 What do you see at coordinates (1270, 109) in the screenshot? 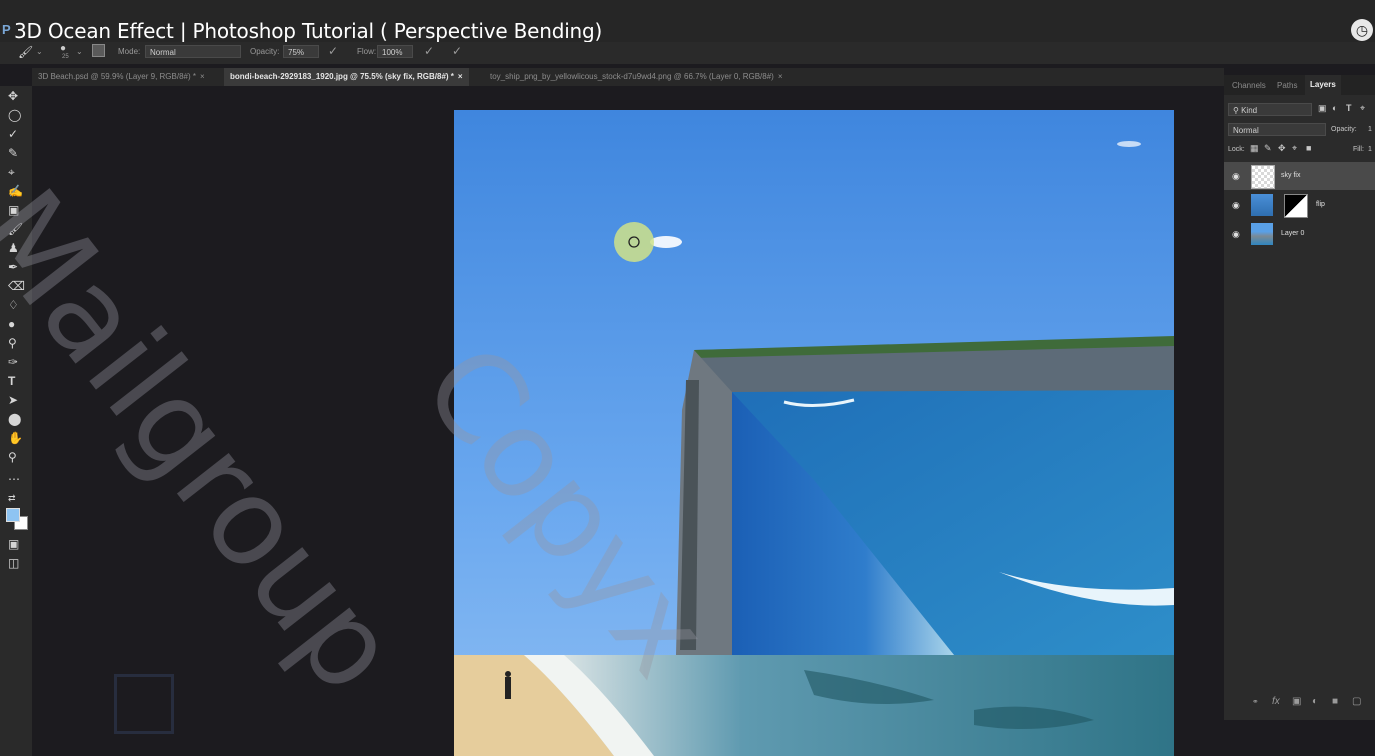
I see `kind-filter-select: ⚲ Kind` at bounding box center [1270, 109].